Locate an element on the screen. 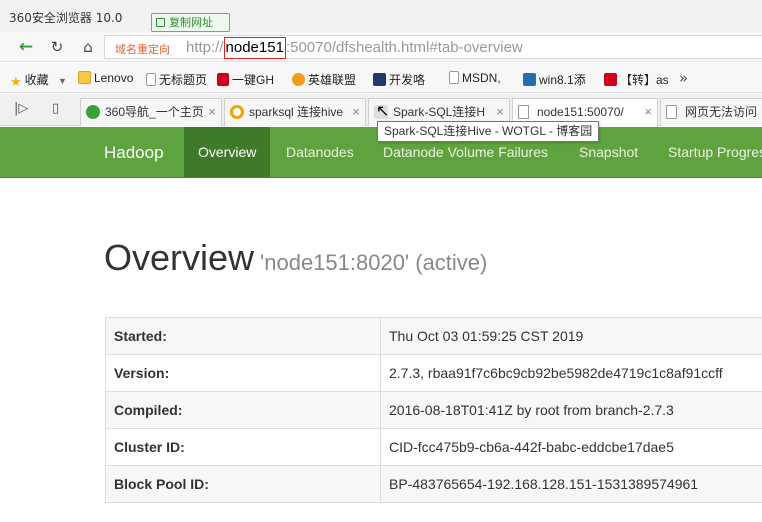 This screenshot has height=522, width=762. row-key: Compiled: is located at coordinates (243, 410).